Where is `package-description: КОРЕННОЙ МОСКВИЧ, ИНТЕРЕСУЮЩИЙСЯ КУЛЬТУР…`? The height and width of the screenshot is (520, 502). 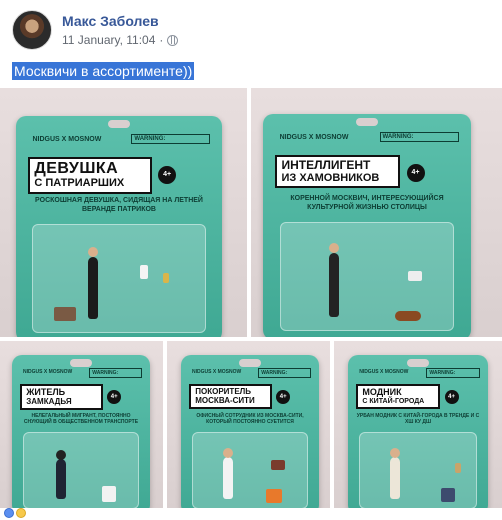
package-description: КОРЕННОЙ МОСКВИЧ, ИНТЕРЕСУЮЩИЙСЯ КУЛЬТУР… is located at coordinates (367, 203).